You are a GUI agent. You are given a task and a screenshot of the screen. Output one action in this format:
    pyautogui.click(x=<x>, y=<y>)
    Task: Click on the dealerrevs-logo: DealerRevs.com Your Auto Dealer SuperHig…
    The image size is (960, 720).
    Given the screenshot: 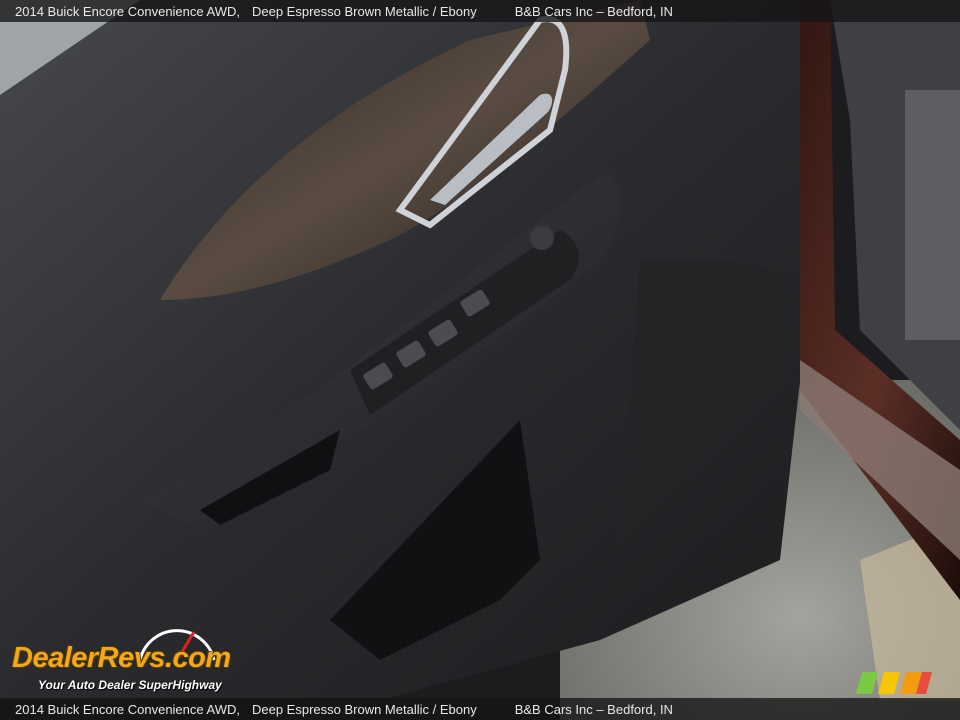 What is the action you would take?
    pyautogui.click(x=142, y=660)
    